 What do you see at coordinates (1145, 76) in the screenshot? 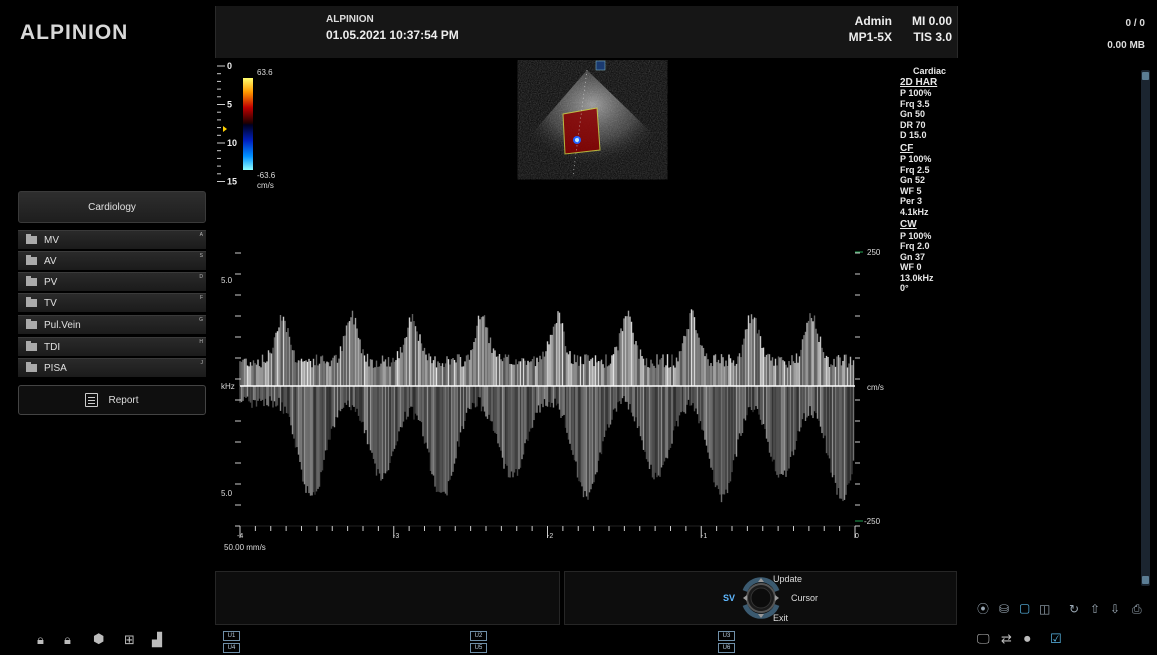
I see `scroll-up-handle` at bounding box center [1145, 76].